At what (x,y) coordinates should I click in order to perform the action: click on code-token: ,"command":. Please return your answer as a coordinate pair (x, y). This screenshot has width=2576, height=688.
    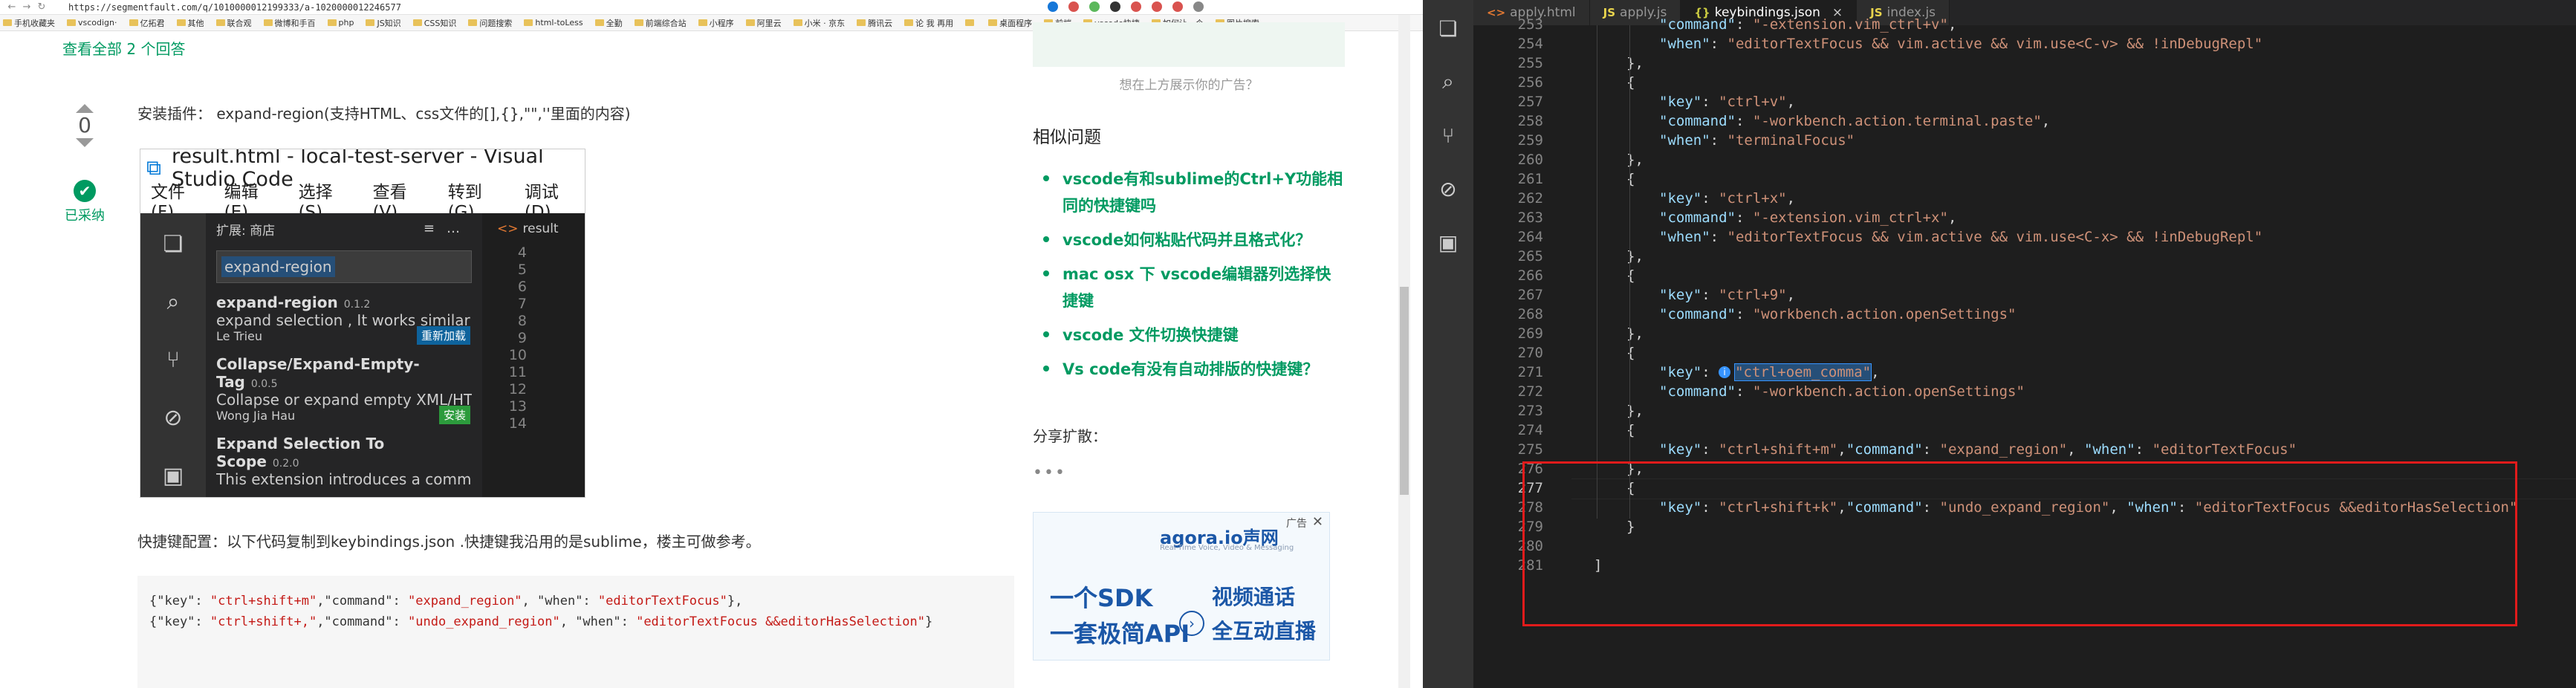
    Looking at the image, I should click on (363, 621).